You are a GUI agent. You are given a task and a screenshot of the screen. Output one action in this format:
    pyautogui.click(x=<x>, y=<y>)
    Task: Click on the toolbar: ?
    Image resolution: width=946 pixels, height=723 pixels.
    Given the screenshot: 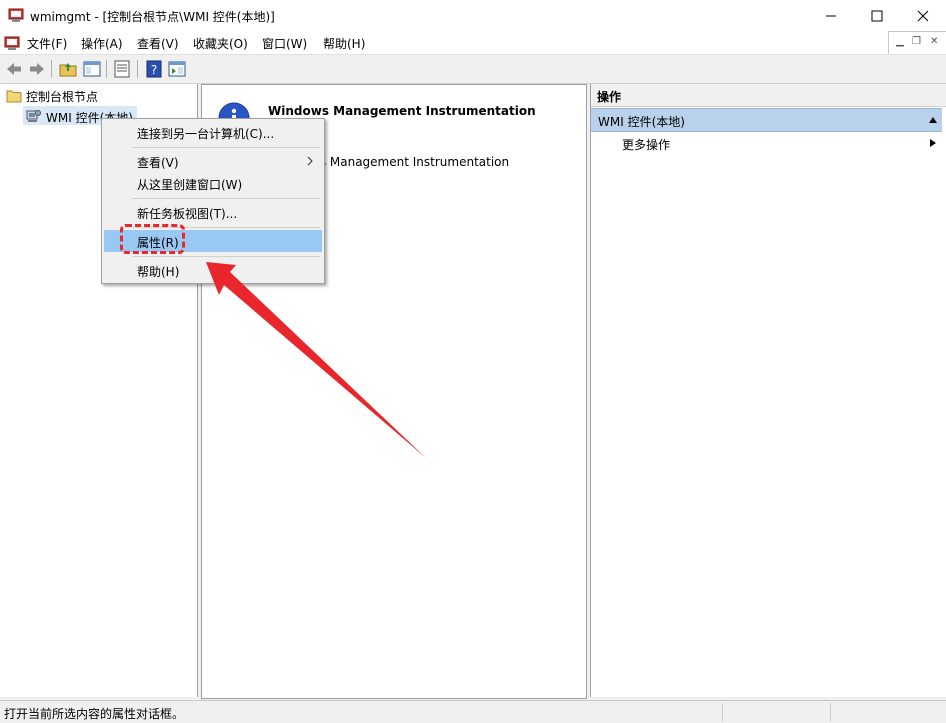 What is the action you would take?
    pyautogui.click(x=473, y=69)
    